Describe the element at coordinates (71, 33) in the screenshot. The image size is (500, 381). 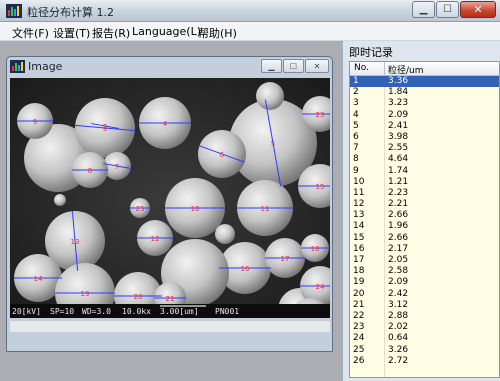
I see `menu-settings: 设置(T)` at that location.